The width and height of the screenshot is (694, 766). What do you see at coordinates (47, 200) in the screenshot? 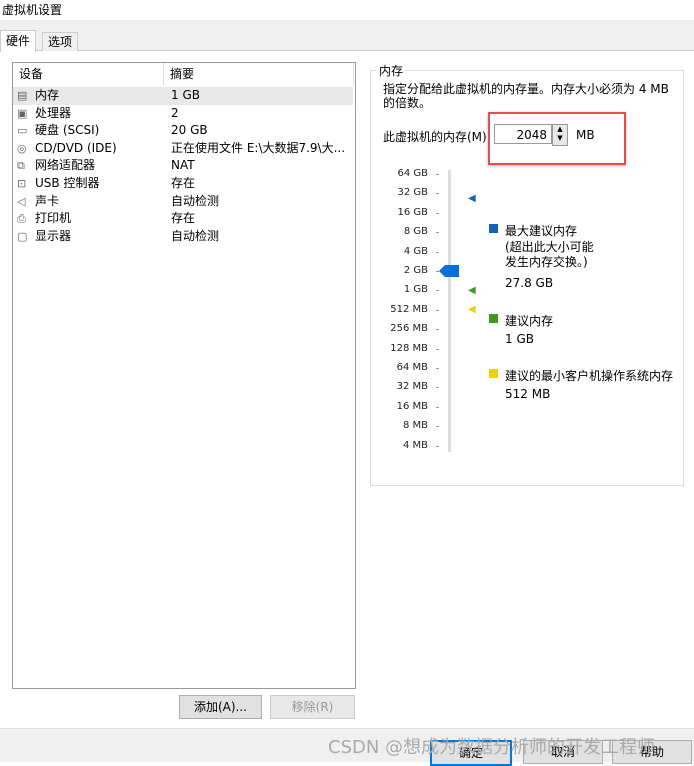
I see `device-name: 声卡` at bounding box center [47, 200].